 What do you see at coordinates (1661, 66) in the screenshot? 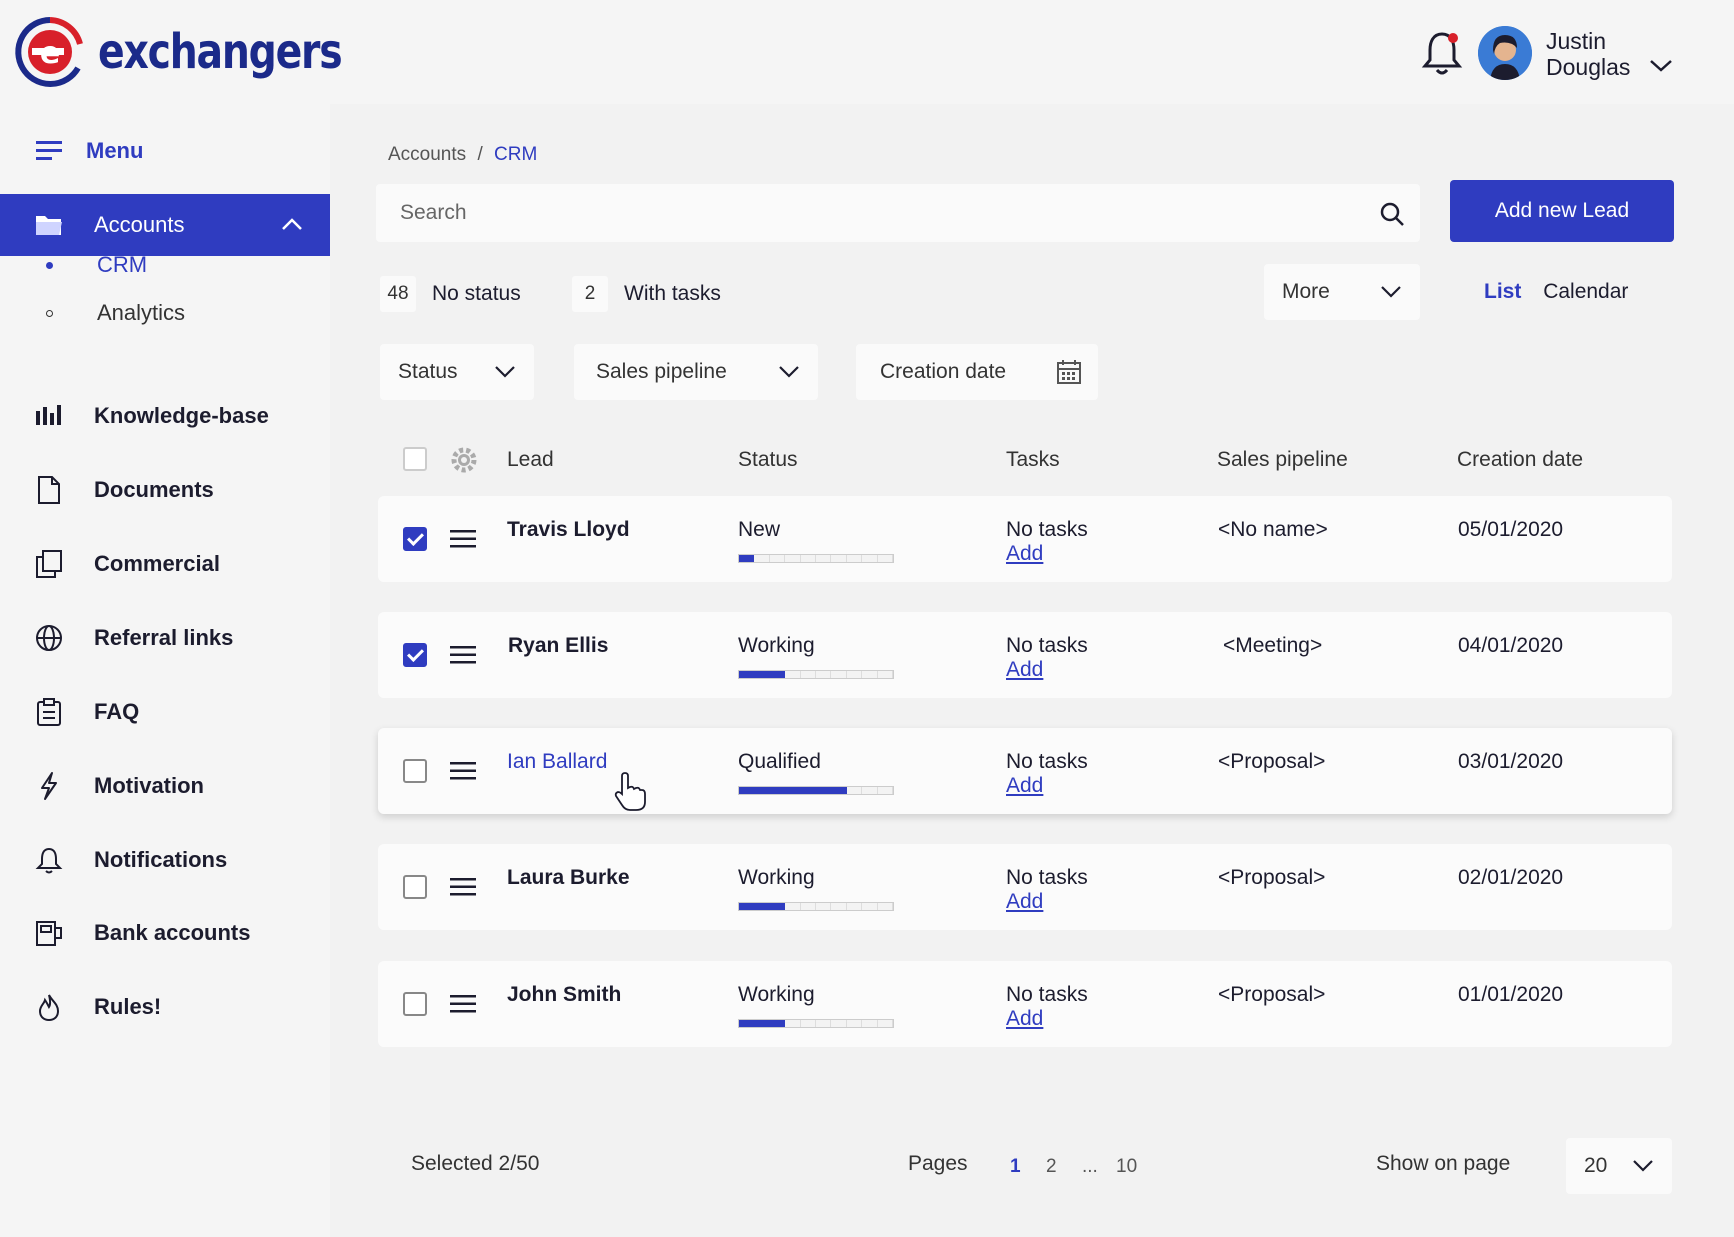
I see `user-menu-chevron-icon` at bounding box center [1661, 66].